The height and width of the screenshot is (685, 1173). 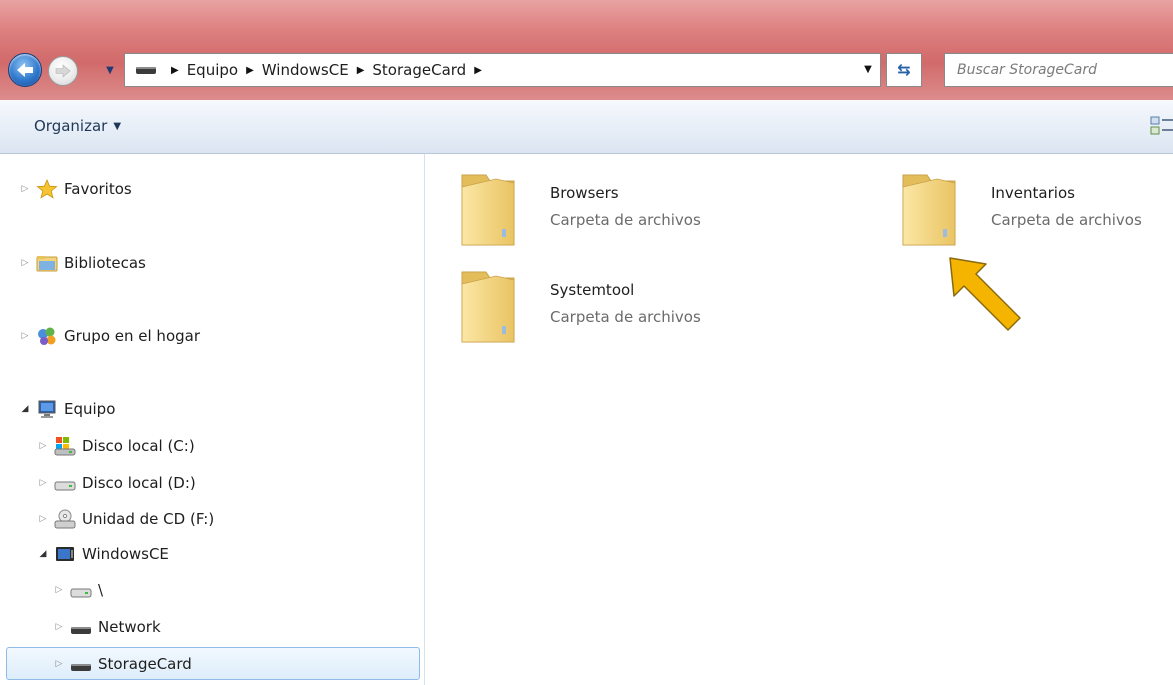 I want to click on refresh-button: ⇆, so click(x=904, y=70).